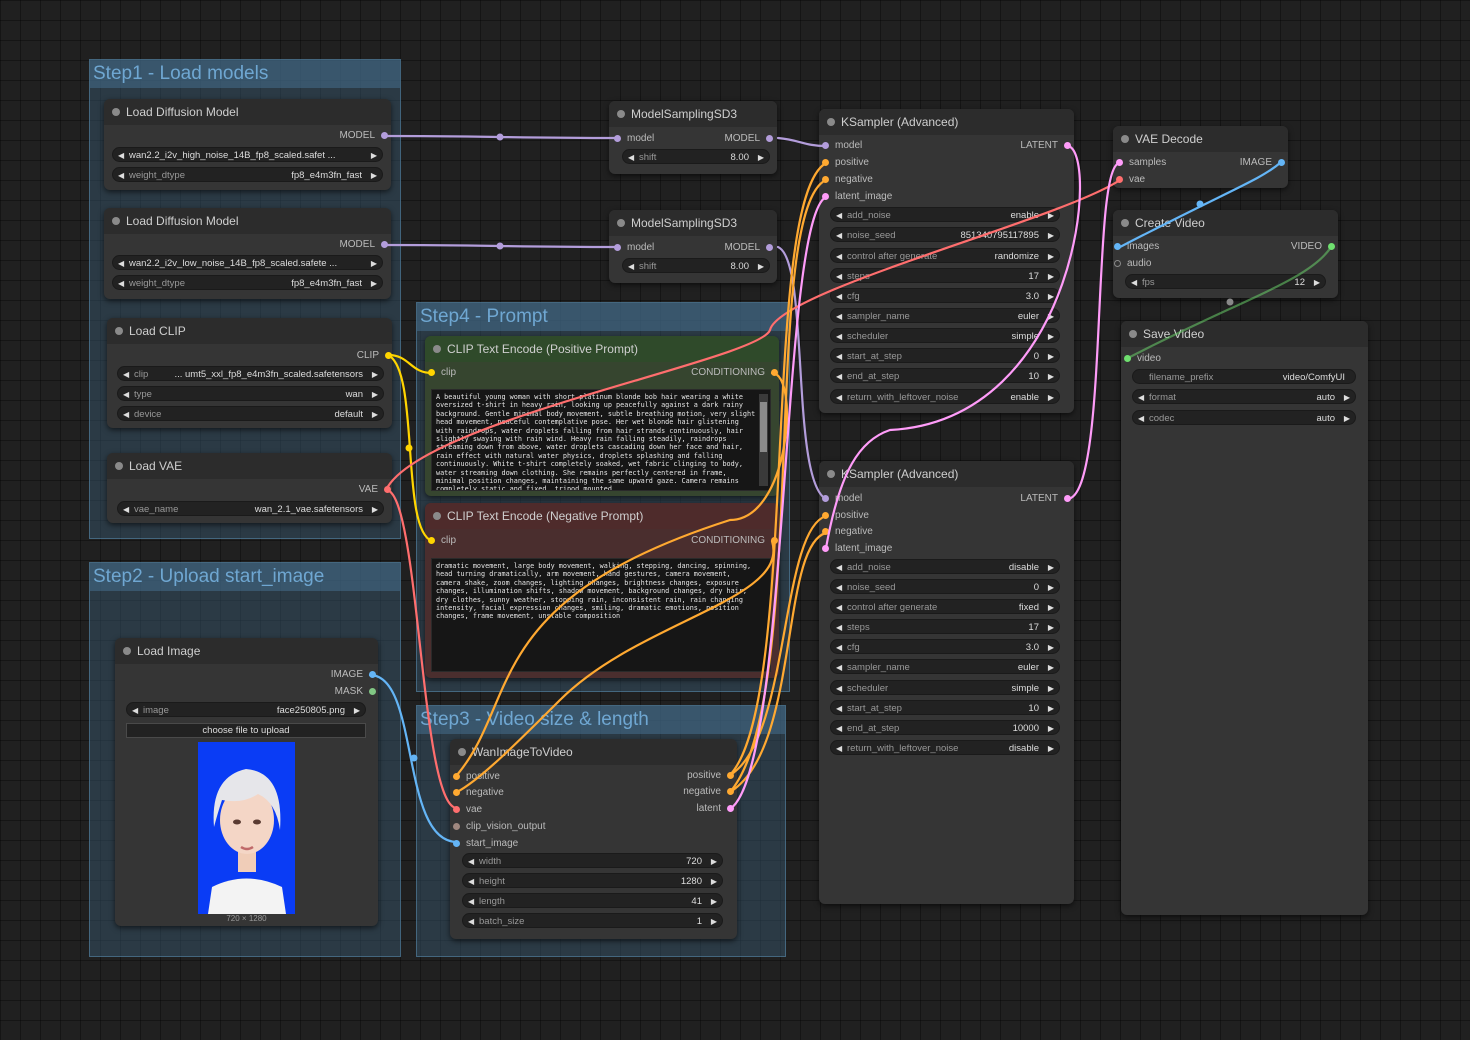 The height and width of the screenshot is (1040, 1470). I want to click on node-title: KSampler (Advanced), so click(946, 474).